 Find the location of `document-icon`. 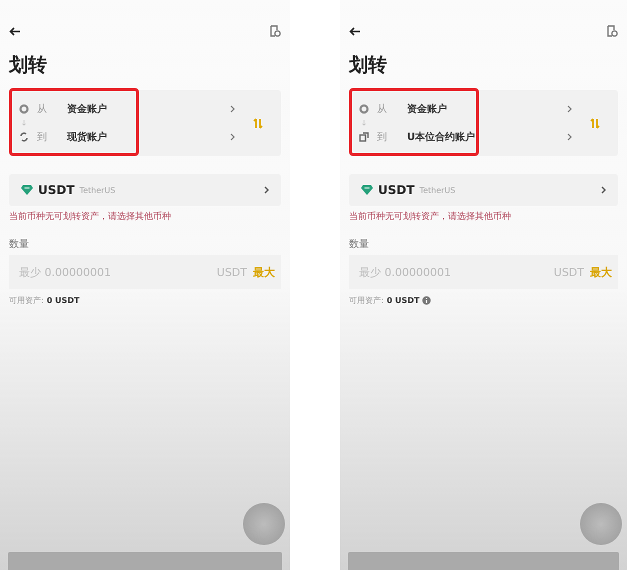

document-icon is located at coordinates (364, 137).